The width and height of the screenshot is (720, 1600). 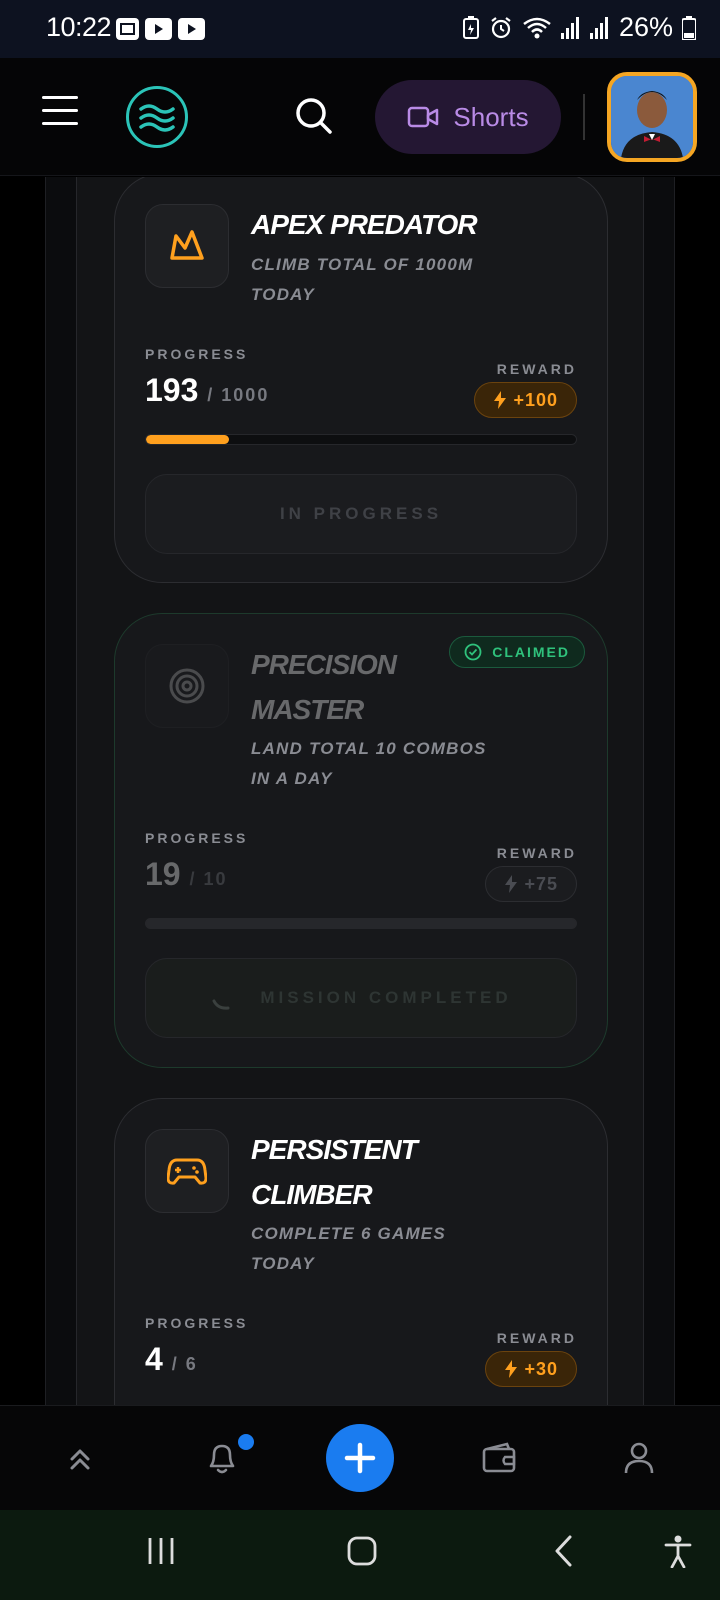 What do you see at coordinates (541, 883) in the screenshot?
I see `reward-value: +75` at bounding box center [541, 883].